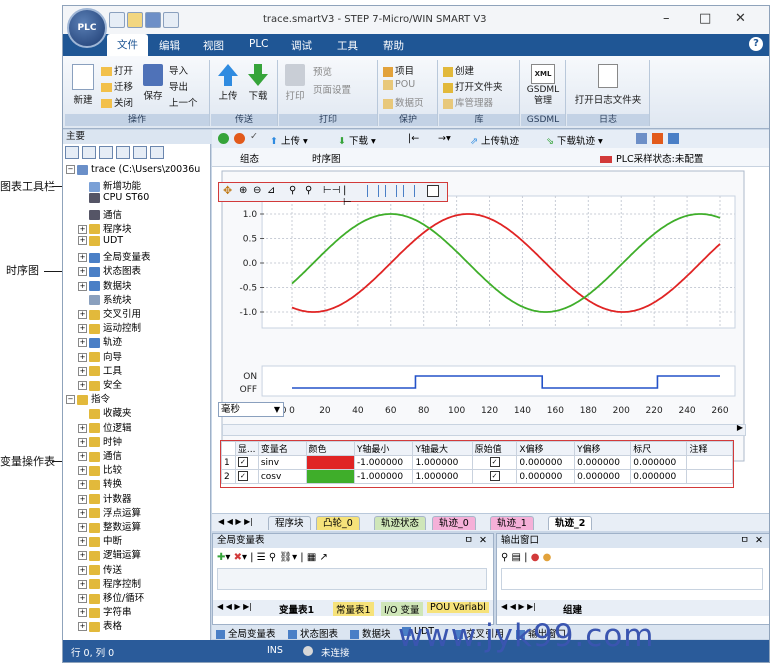 Image resolution: width=773 pixels, height=665 pixels. Describe the element at coordinates (109, 554) in the screenshot. I see `tree-item: + 逻辑运算` at that location.